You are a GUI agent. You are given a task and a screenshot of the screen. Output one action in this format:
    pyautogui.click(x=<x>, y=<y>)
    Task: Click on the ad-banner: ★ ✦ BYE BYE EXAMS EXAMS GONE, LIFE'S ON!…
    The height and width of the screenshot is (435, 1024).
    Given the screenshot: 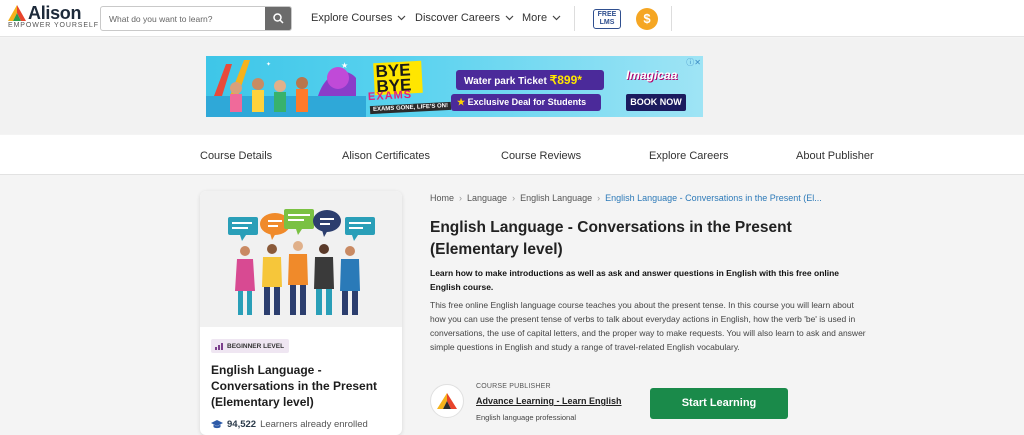 What is the action you would take?
    pyautogui.click(x=454, y=86)
    